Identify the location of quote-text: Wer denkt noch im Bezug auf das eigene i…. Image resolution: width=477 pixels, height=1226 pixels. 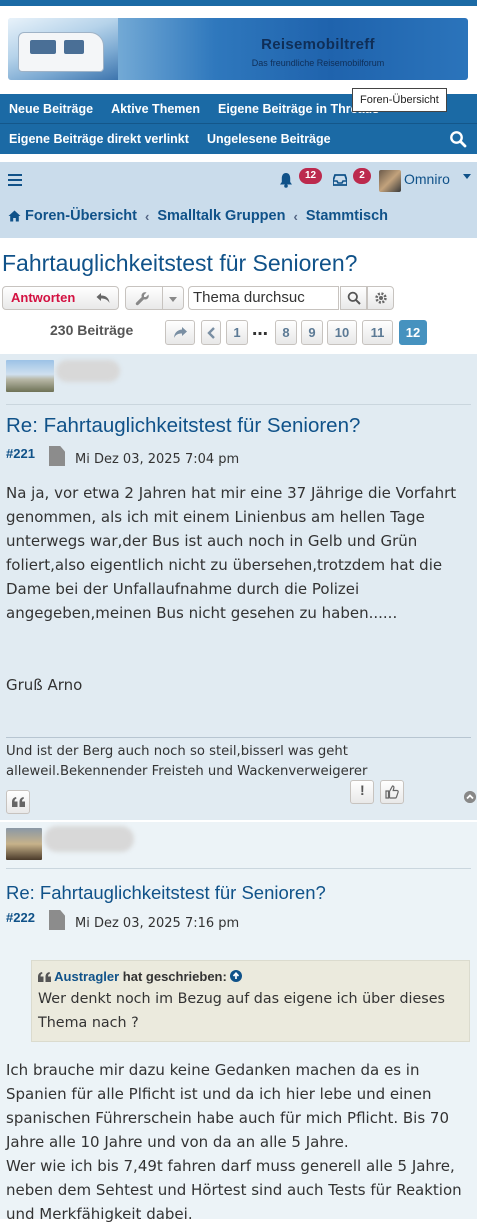
(241, 1011).